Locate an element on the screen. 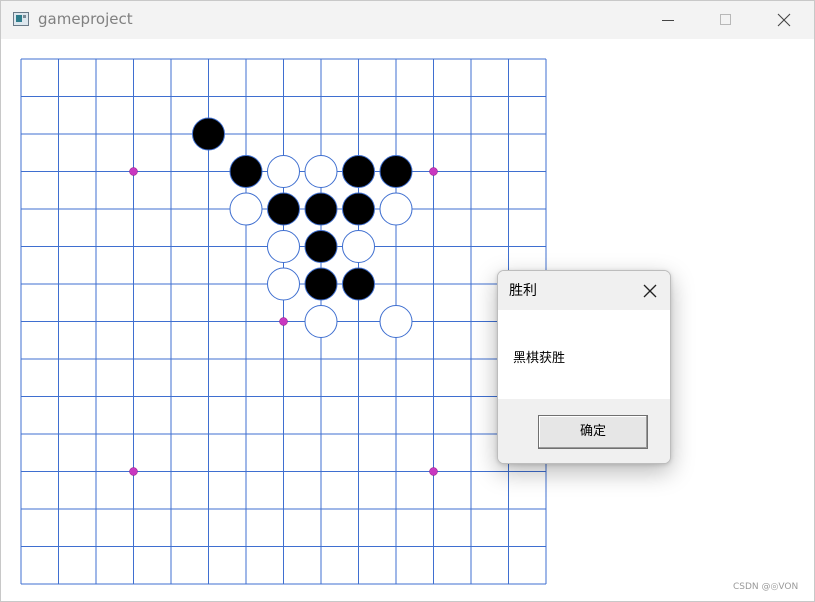 The width and height of the screenshot is (815, 602). dialog-title-bar: 胜利 is located at coordinates (584, 290).